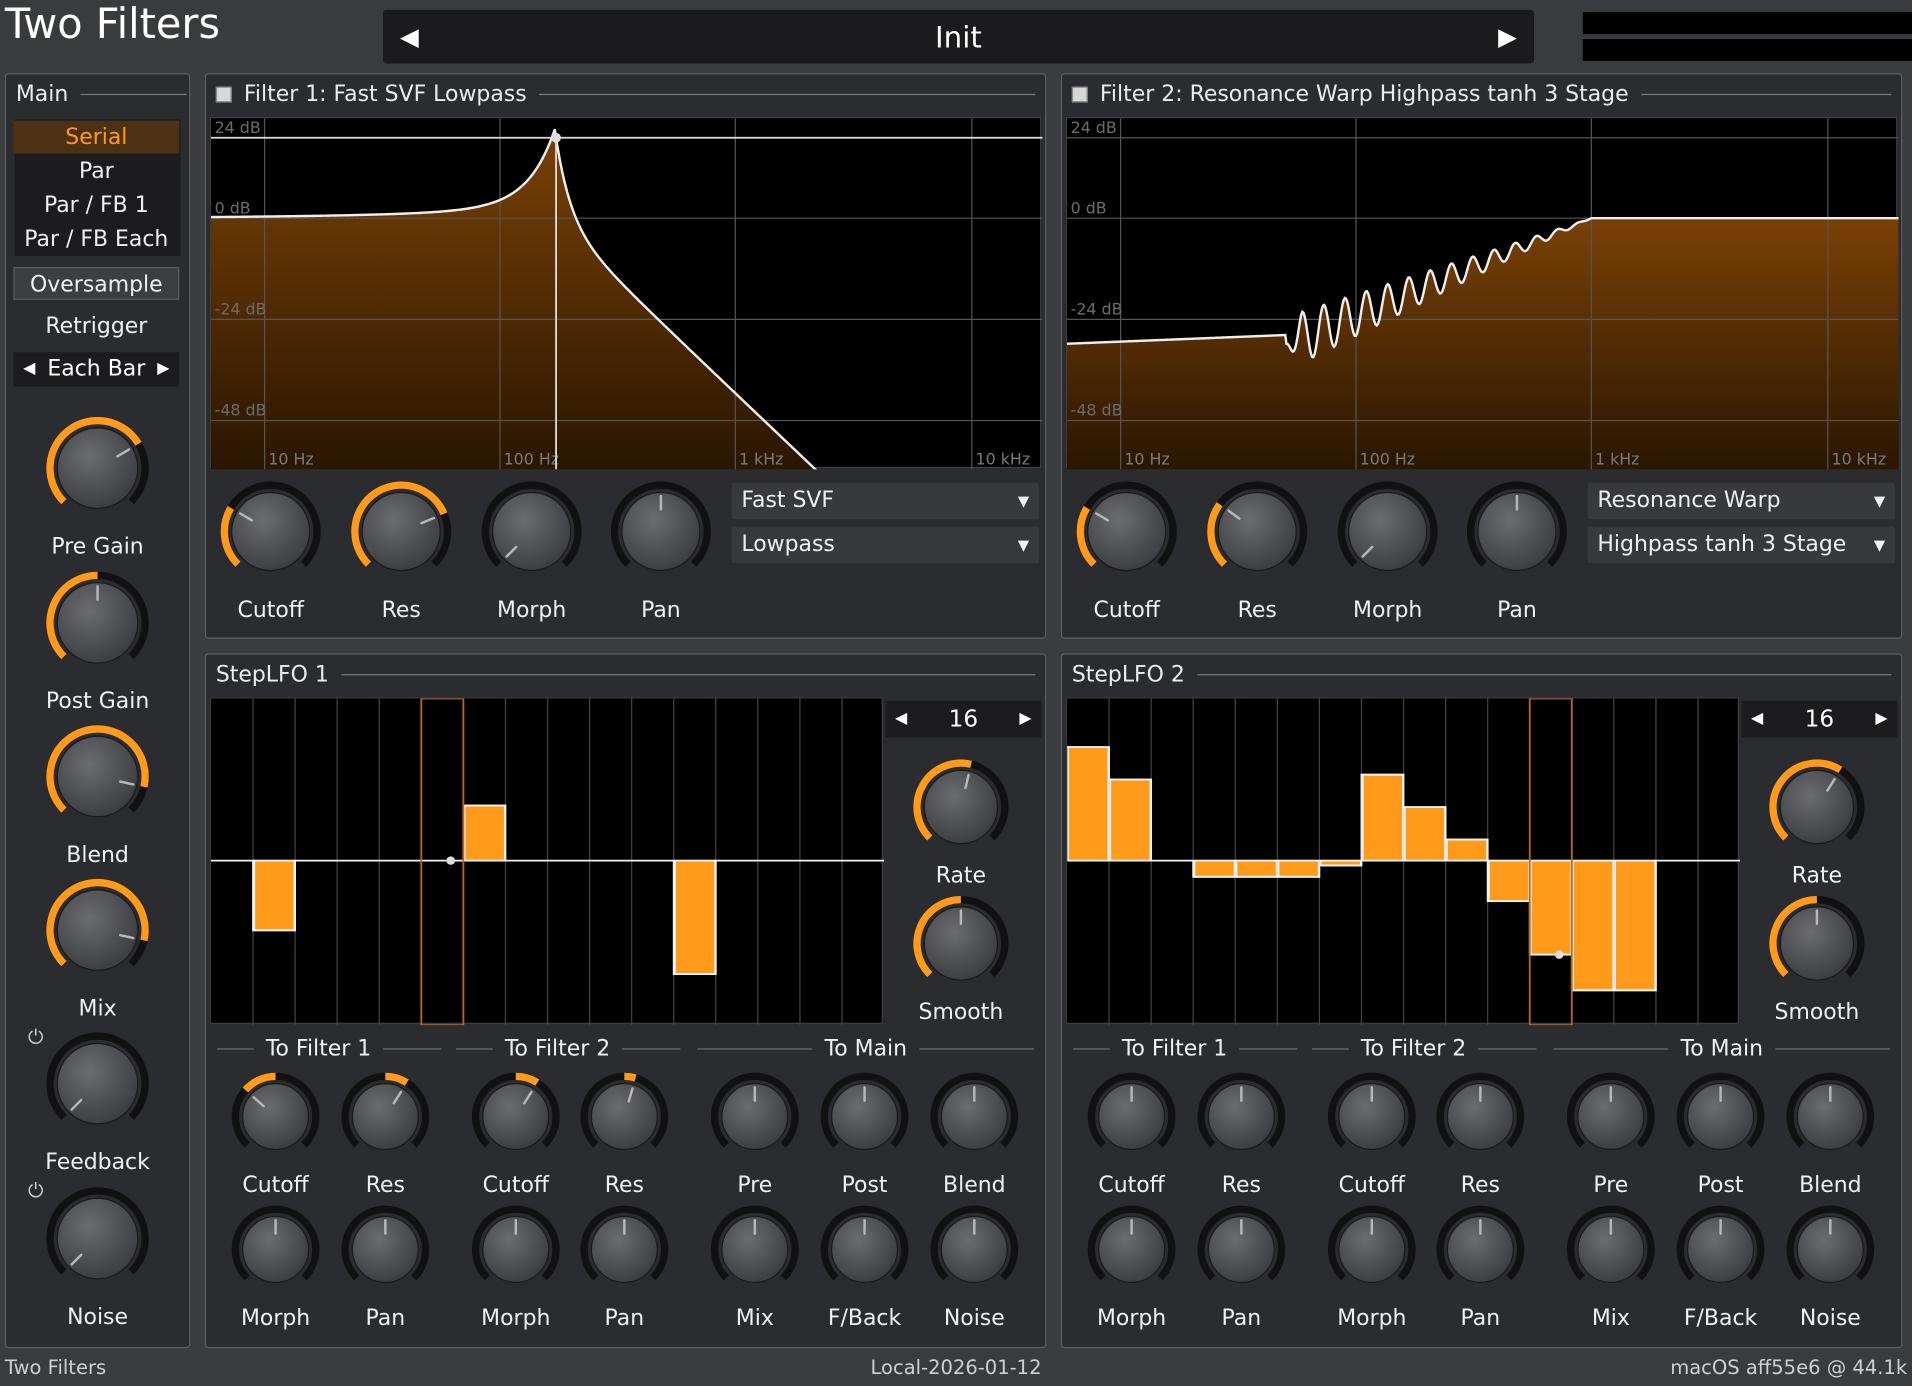 Image resolution: width=1912 pixels, height=1386 pixels. Describe the element at coordinates (961, 943) in the screenshot. I see `lfo1-smooth-knob` at that location.